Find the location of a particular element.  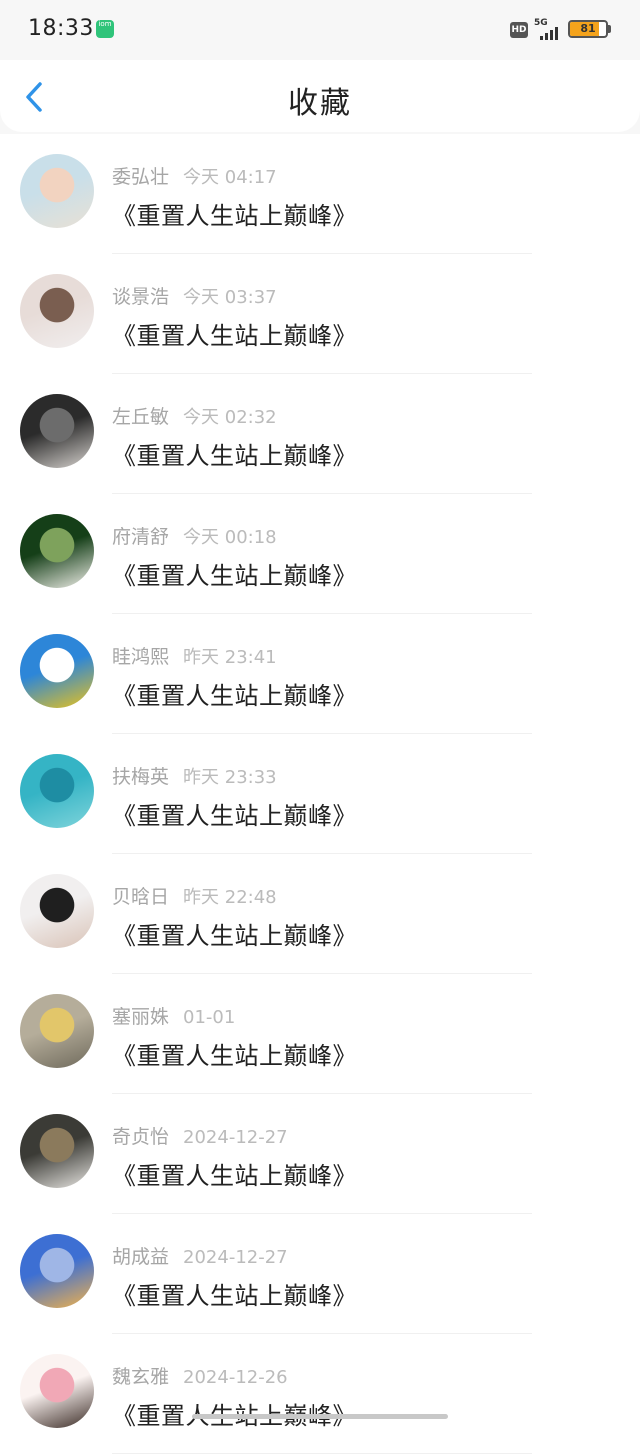

list-item: 谈景浩 今天 03:37 《重置人生站上巅峰》 is located at coordinates (320, 314).